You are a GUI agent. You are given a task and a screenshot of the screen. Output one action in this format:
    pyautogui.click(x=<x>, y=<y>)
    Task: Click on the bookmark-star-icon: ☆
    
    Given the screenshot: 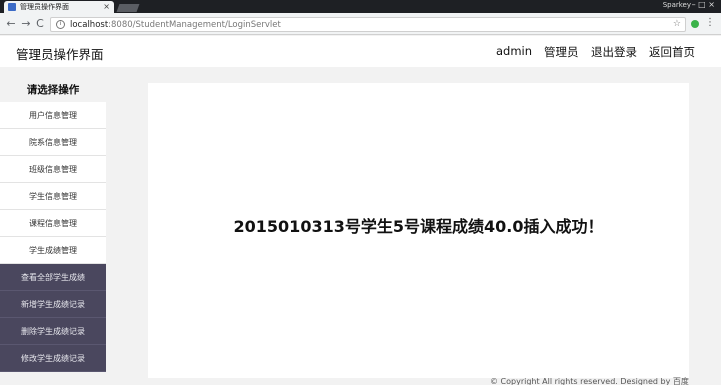 What is the action you would take?
    pyautogui.click(x=677, y=24)
    